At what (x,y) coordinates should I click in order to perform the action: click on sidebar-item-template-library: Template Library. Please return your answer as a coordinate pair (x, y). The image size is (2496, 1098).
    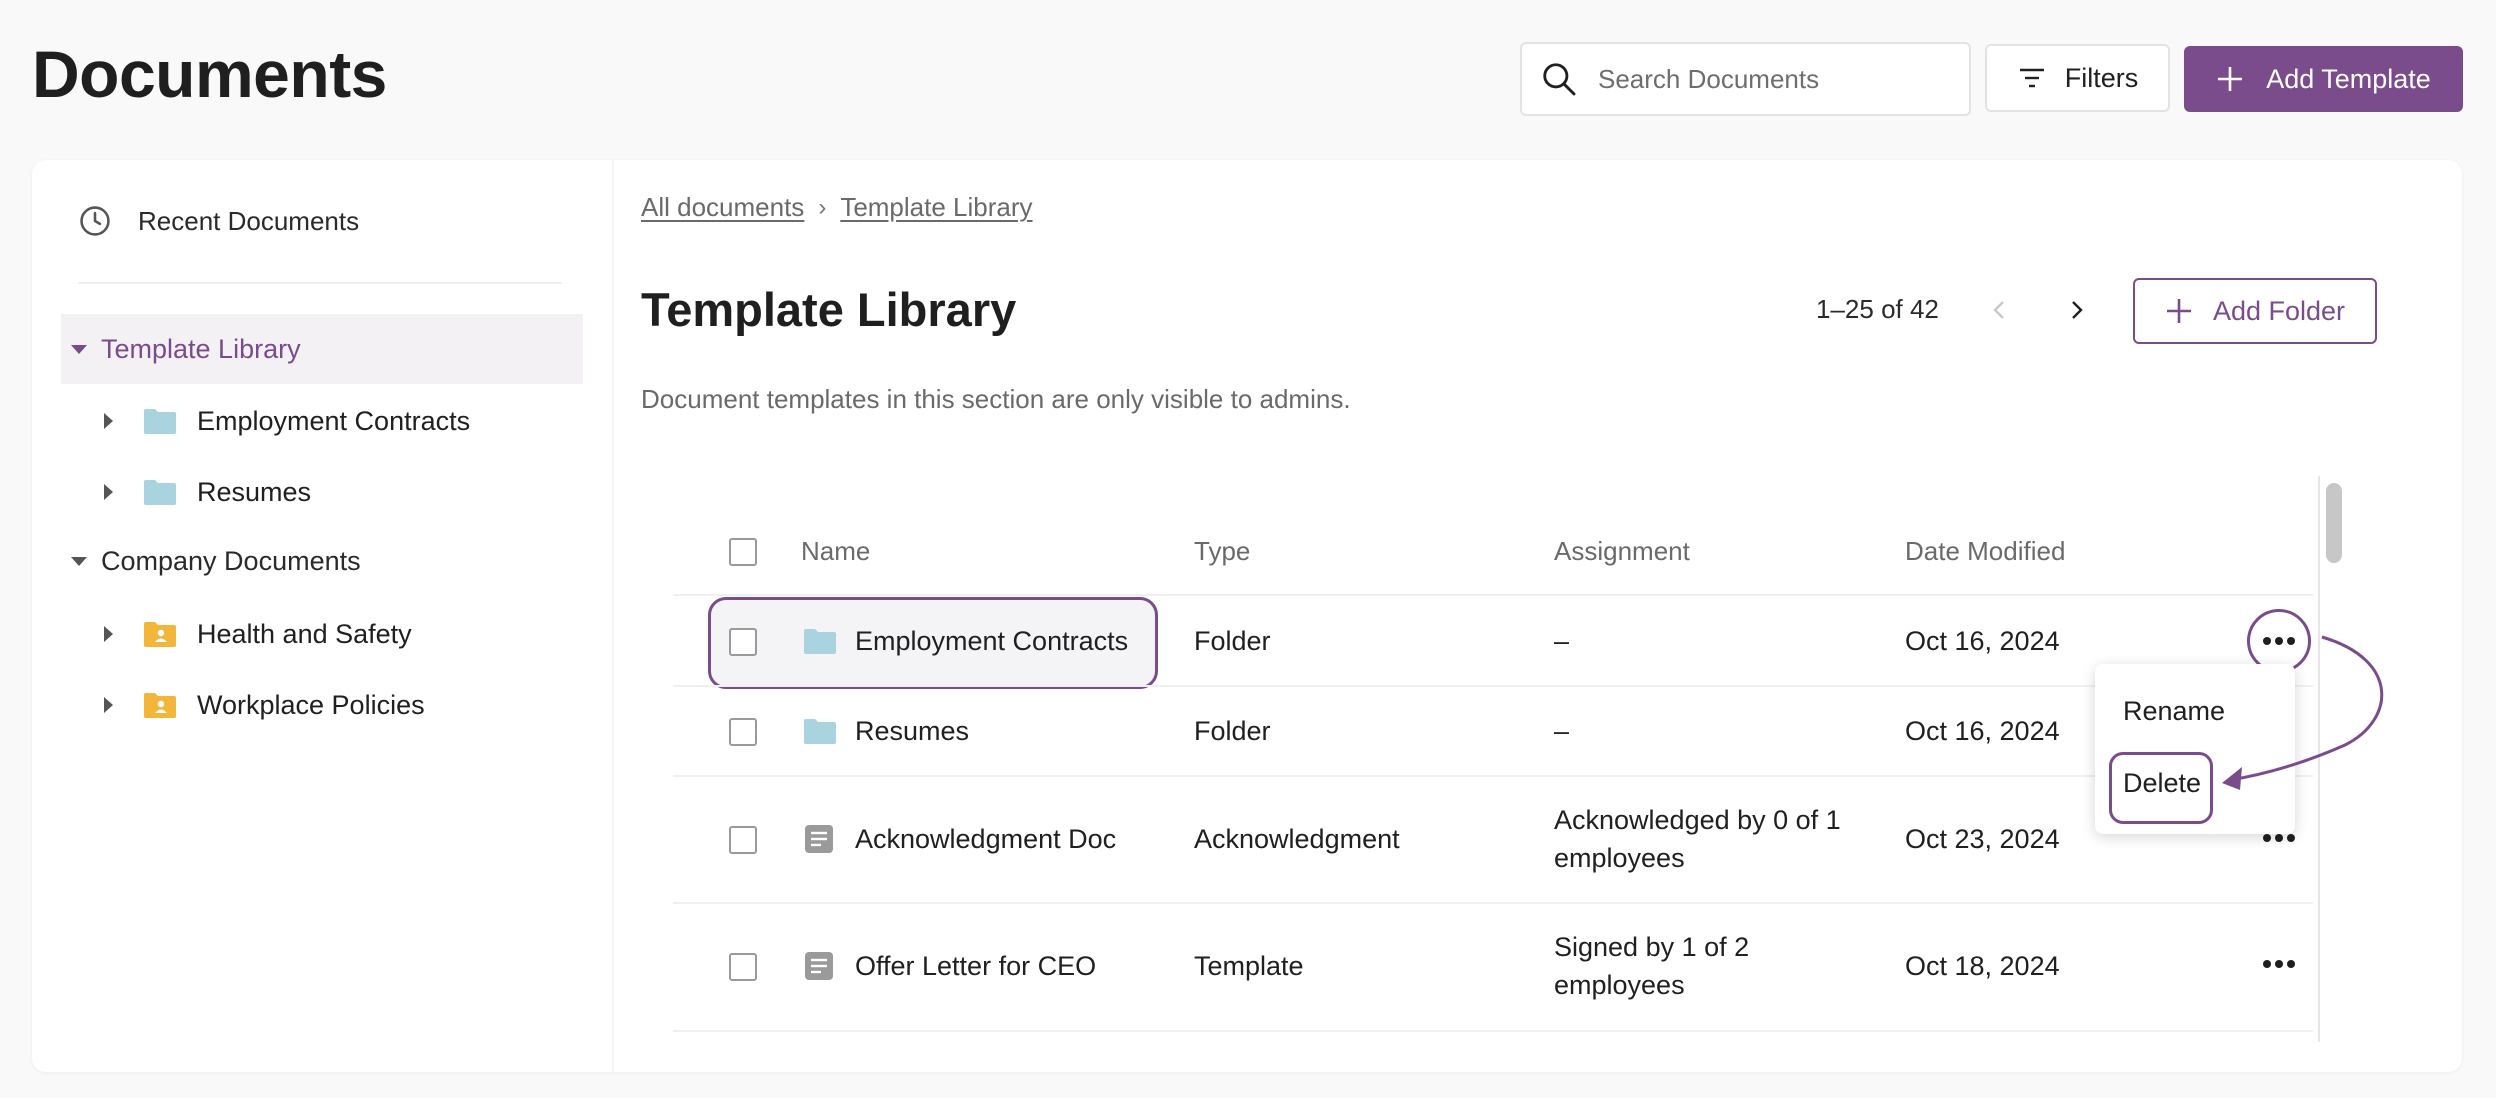
    Looking at the image, I should click on (322, 349).